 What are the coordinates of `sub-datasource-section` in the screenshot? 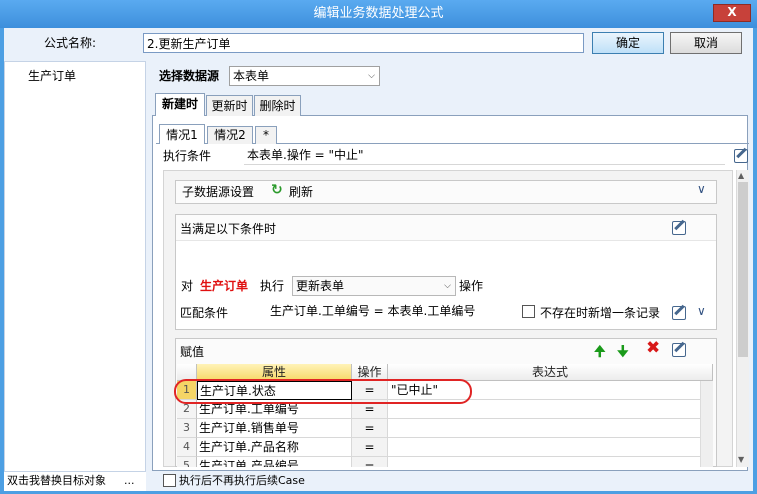 It's located at (446, 192).